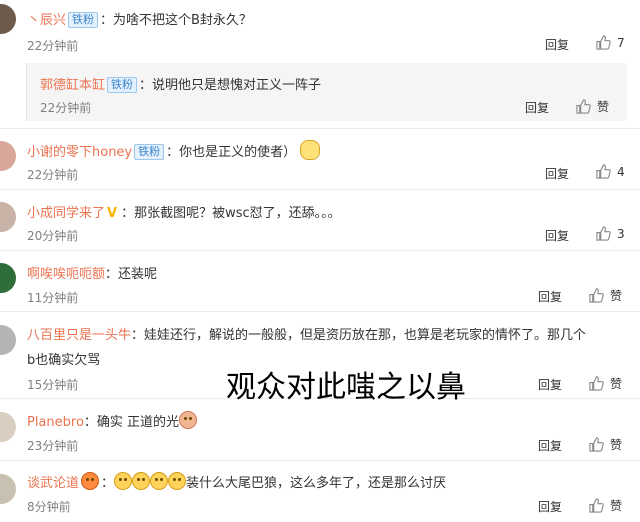  I want to click on comment-colon: ：, so click(108, 483).